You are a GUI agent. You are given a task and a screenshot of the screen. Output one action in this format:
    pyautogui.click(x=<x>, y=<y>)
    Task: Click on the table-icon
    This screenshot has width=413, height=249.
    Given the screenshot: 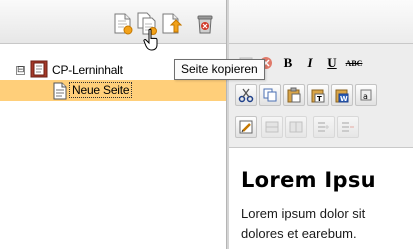 What is the action you would take?
    pyautogui.click(x=272, y=127)
    